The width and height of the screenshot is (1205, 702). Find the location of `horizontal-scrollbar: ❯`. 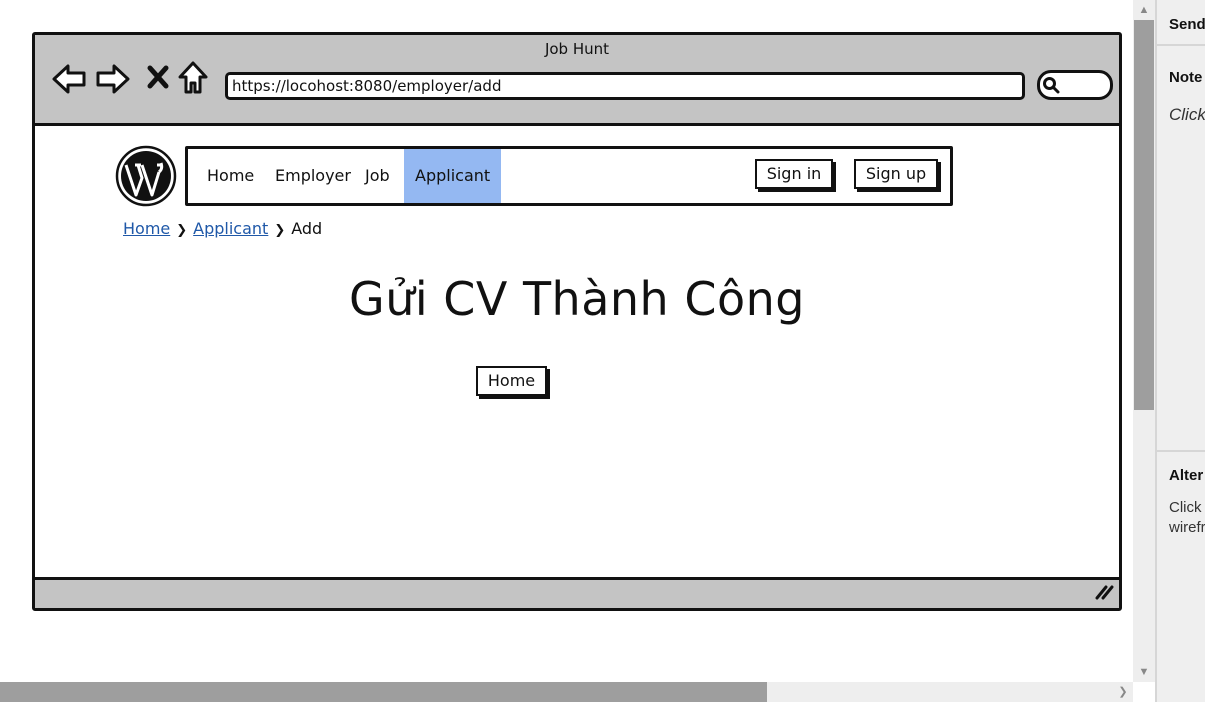

horizontal-scrollbar: ❯ is located at coordinates (566, 692).